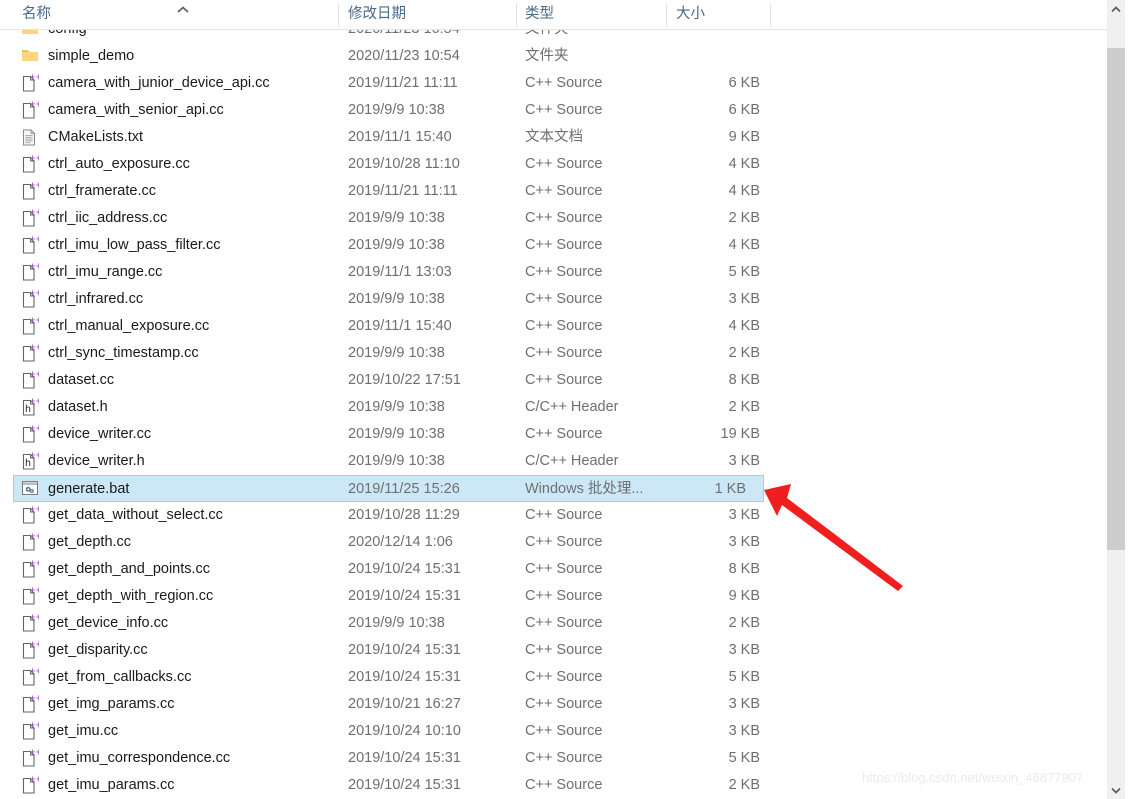  What do you see at coordinates (100, 434) in the screenshot?
I see `file-name-cell: device_writer.cc` at bounding box center [100, 434].